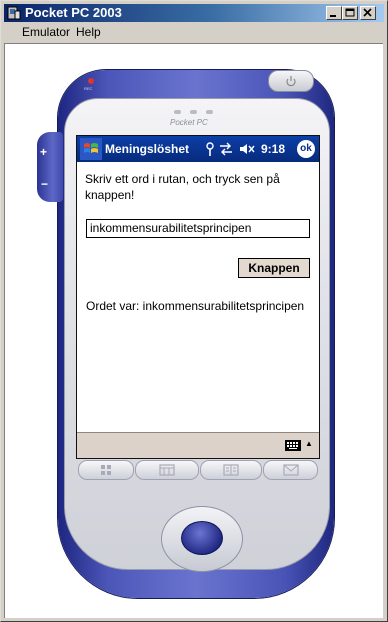 The image size is (388, 622). I want to click on windows-logo-icon, so click(106, 470).